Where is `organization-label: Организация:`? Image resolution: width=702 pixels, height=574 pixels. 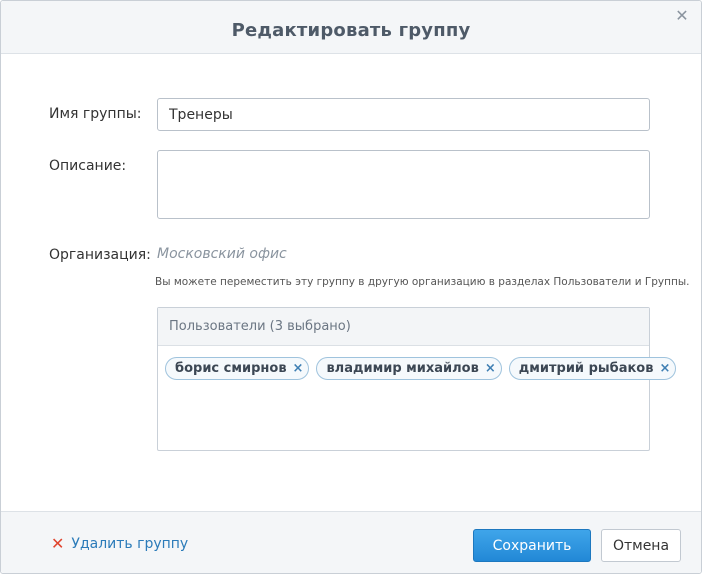
organization-label: Организация: is located at coordinates (100, 255).